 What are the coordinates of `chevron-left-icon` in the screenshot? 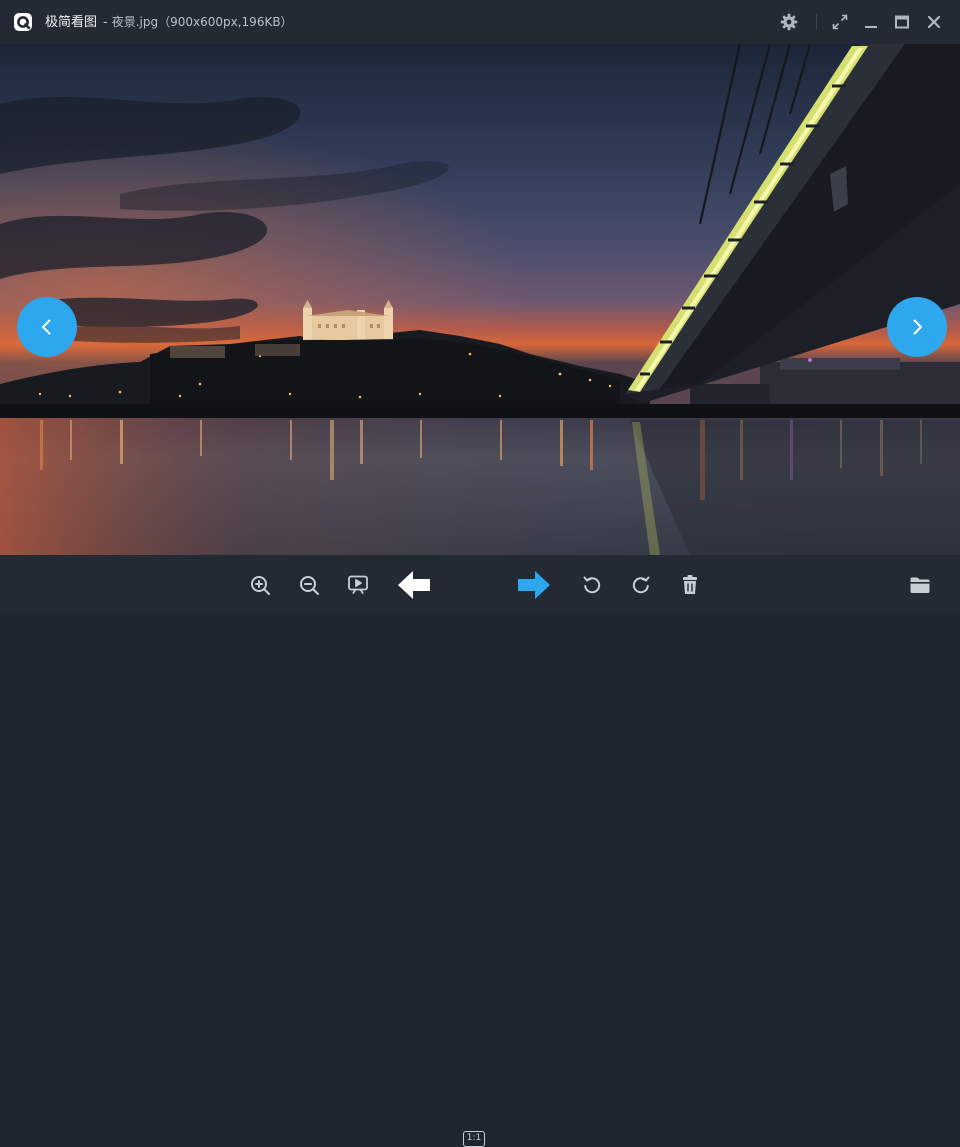 It's located at (46, 327).